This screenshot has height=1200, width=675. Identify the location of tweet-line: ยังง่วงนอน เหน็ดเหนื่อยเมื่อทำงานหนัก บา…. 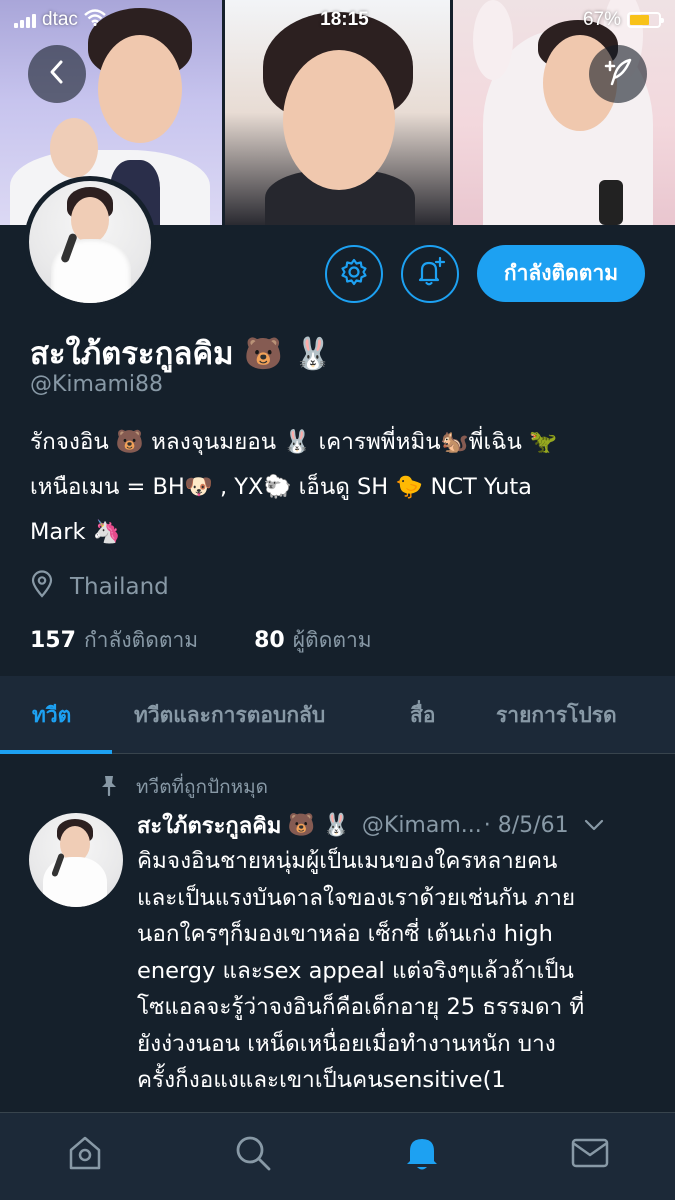
(346, 1043).